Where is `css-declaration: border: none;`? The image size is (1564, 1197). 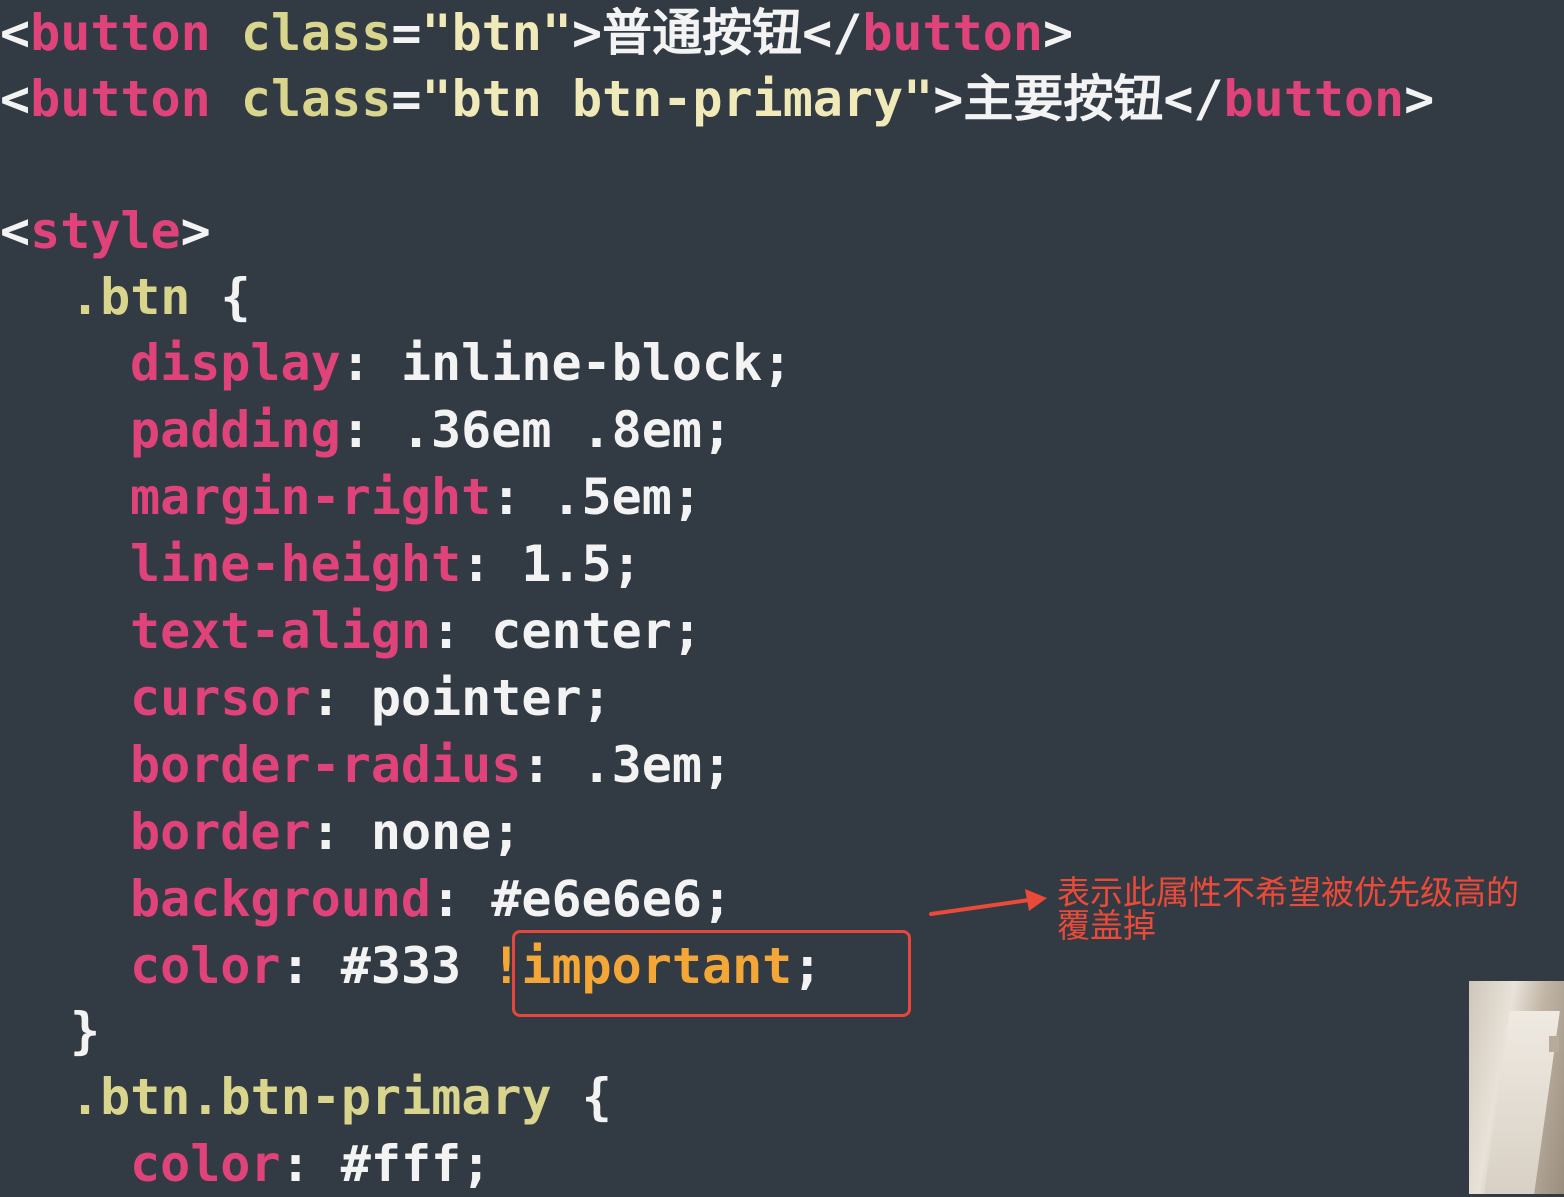
css-declaration: border: none; is located at coordinates (260, 832).